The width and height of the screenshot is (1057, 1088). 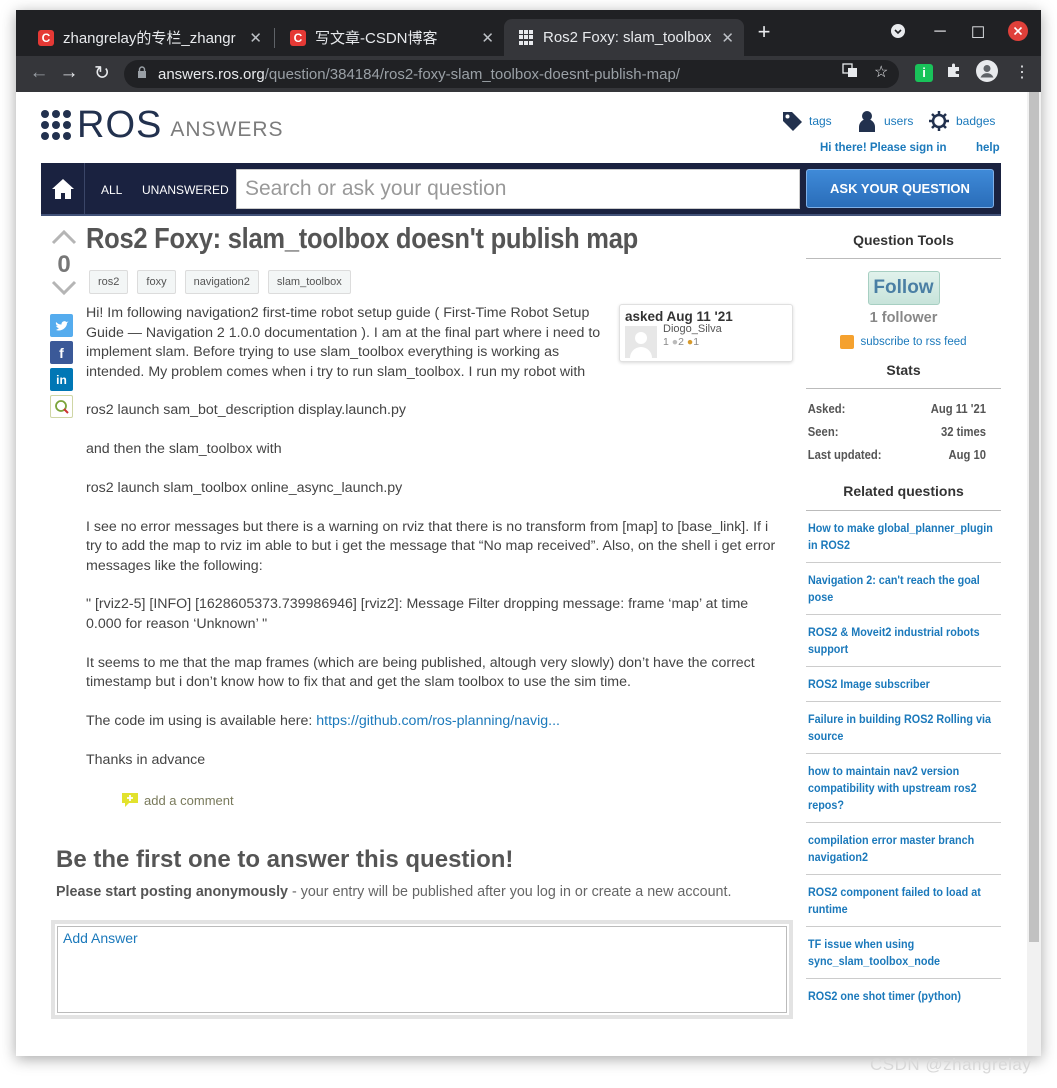 What do you see at coordinates (46, 37) in the screenshot?
I see `csdn-favicon: C` at bounding box center [46, 37].